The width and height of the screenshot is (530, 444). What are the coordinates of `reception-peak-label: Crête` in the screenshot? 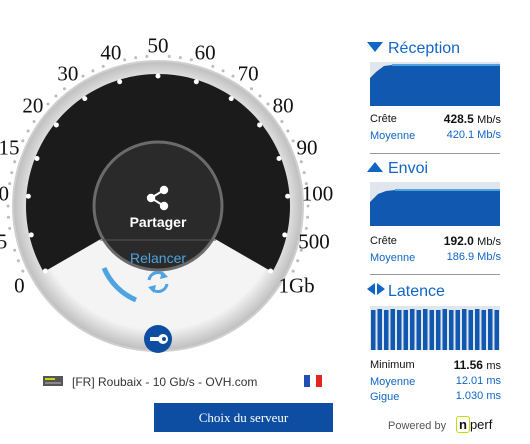 It's located at (383, 119).